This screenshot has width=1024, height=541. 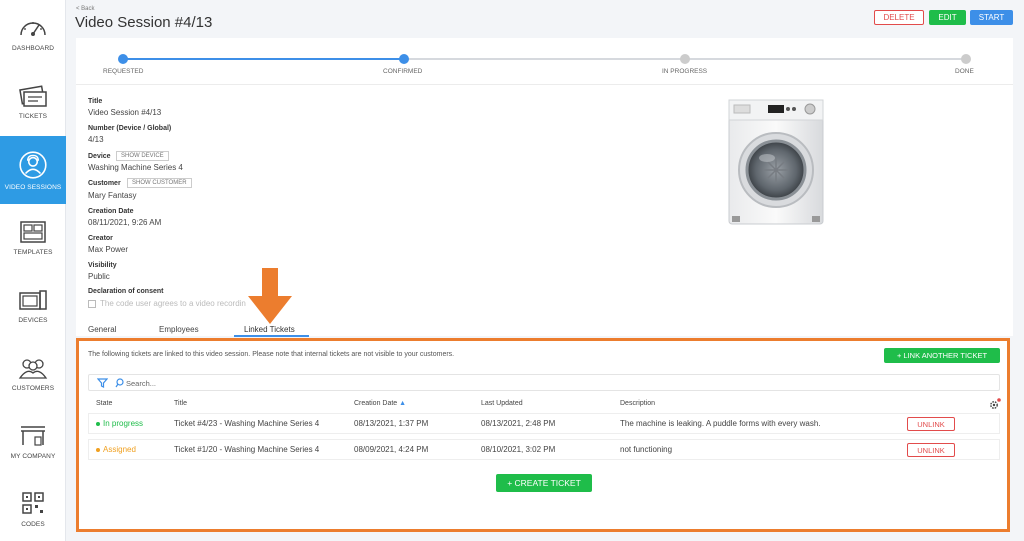 What do you see at coordinates (263, 59) in the screenshot?
I see `progress-track-completed` at bounding box center [263, 59].